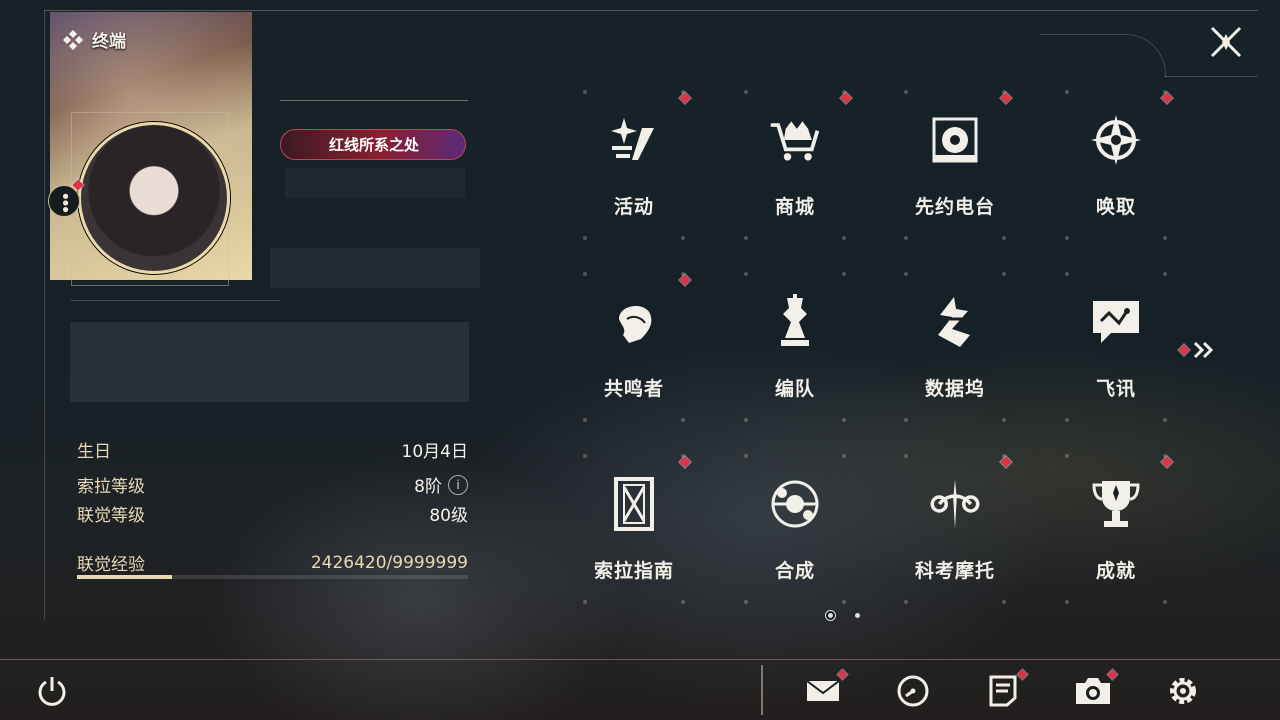 The width and height of the screenshot is (1280, 720). Describe the element at coordinates (634, 322) in the screenshot. I see `character-icon` at that location.